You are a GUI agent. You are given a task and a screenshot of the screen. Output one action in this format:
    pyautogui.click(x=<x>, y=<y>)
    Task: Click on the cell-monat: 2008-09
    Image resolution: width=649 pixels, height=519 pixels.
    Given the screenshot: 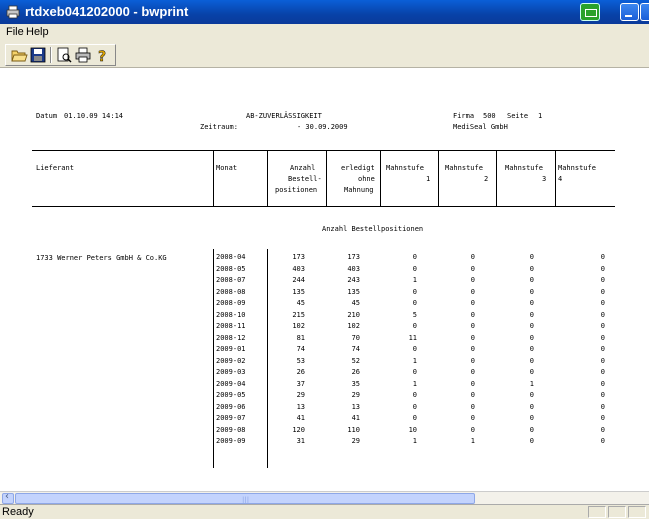 What is the action you would take?
    pyautogui.click(x=231, y=303)
    